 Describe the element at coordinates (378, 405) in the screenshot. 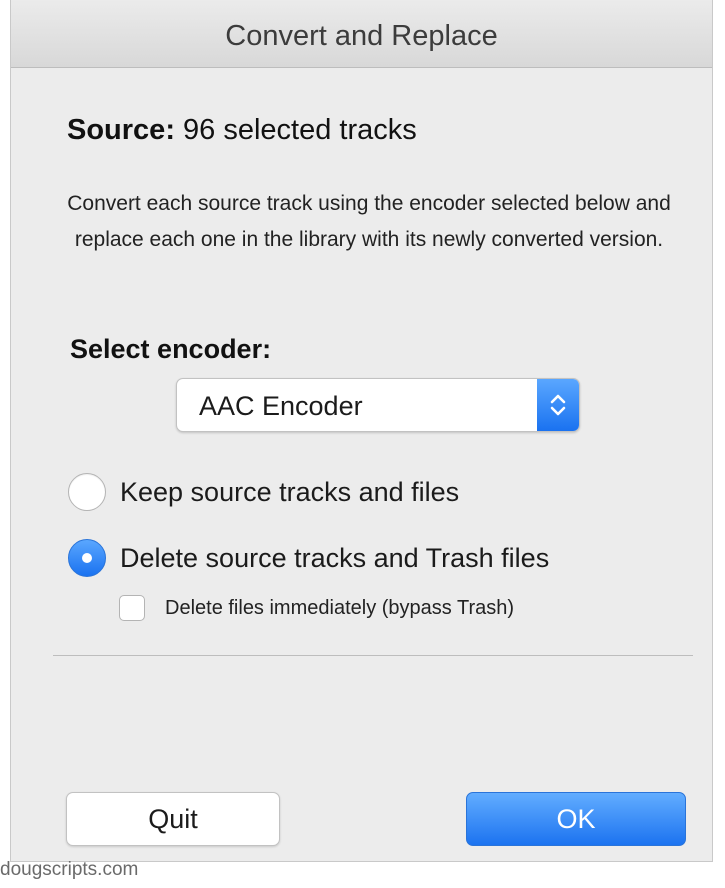

I see `encoder-select: AAC Encoder` at that location.